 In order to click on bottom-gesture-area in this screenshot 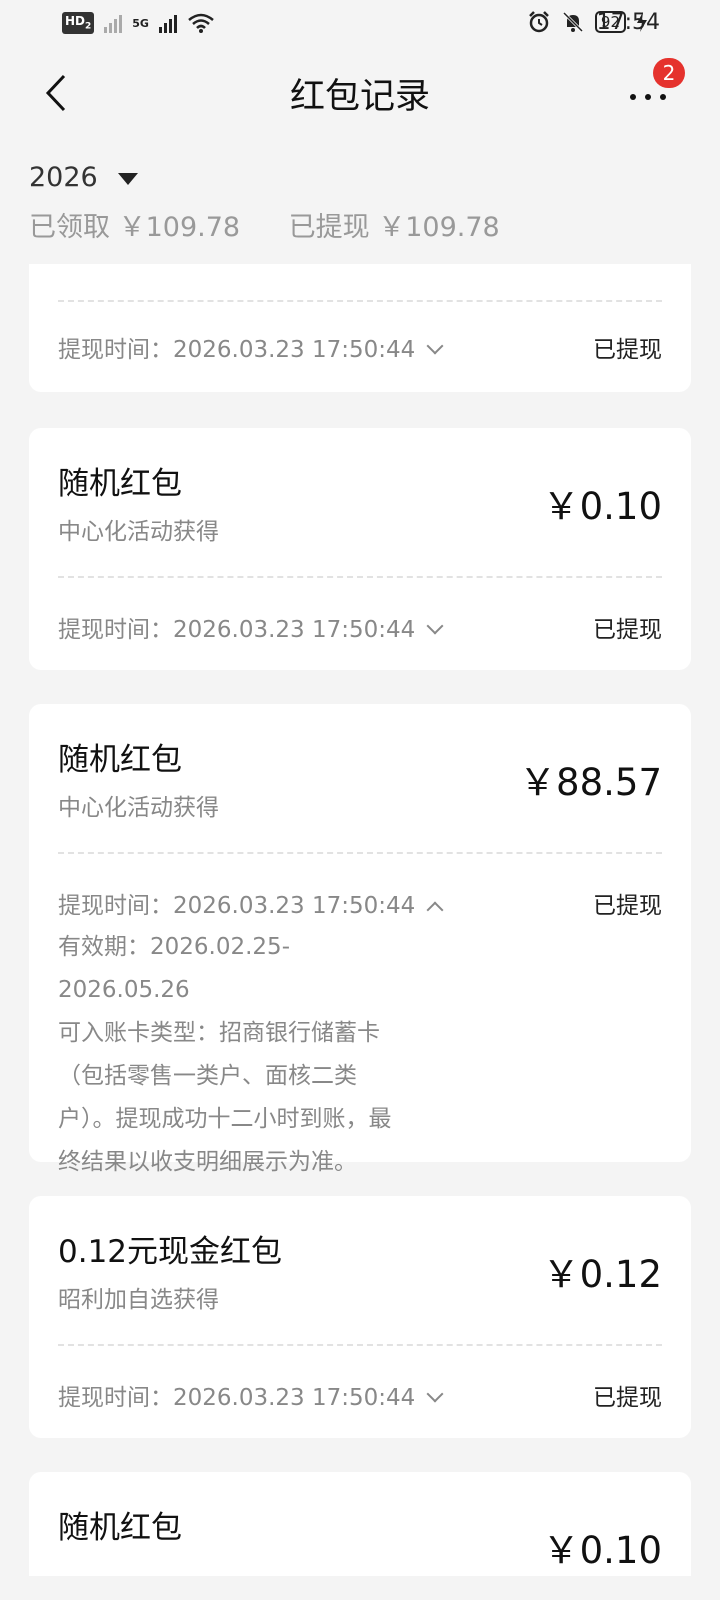, I will do `click(360, 1588)`.